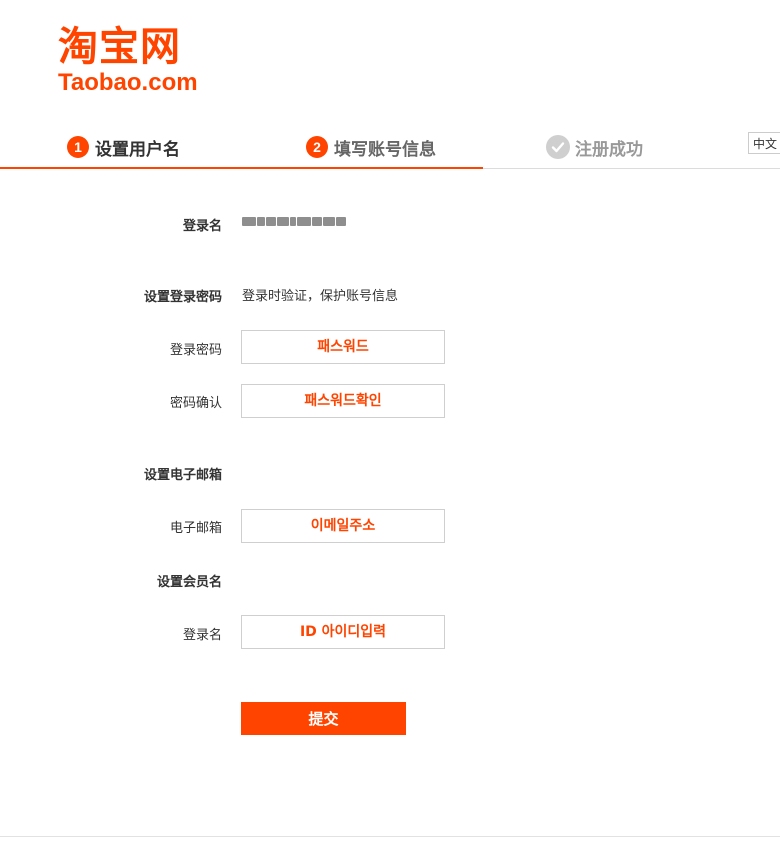 The image size is (780, 843). I want to click on step-set-username: 1 设置用户名, so click(123, 147).